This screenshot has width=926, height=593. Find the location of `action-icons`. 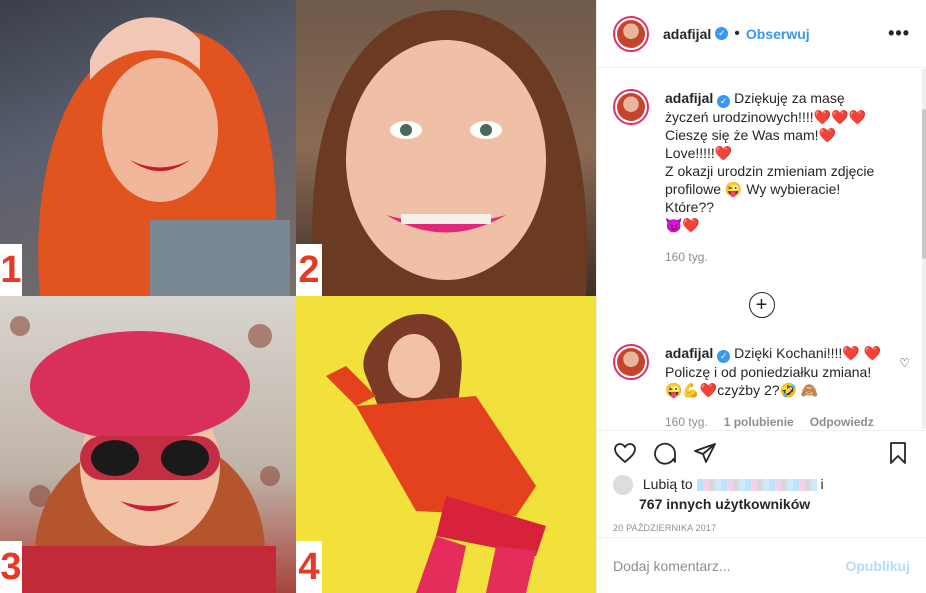

action-icons is located at coordinates (761, 453).